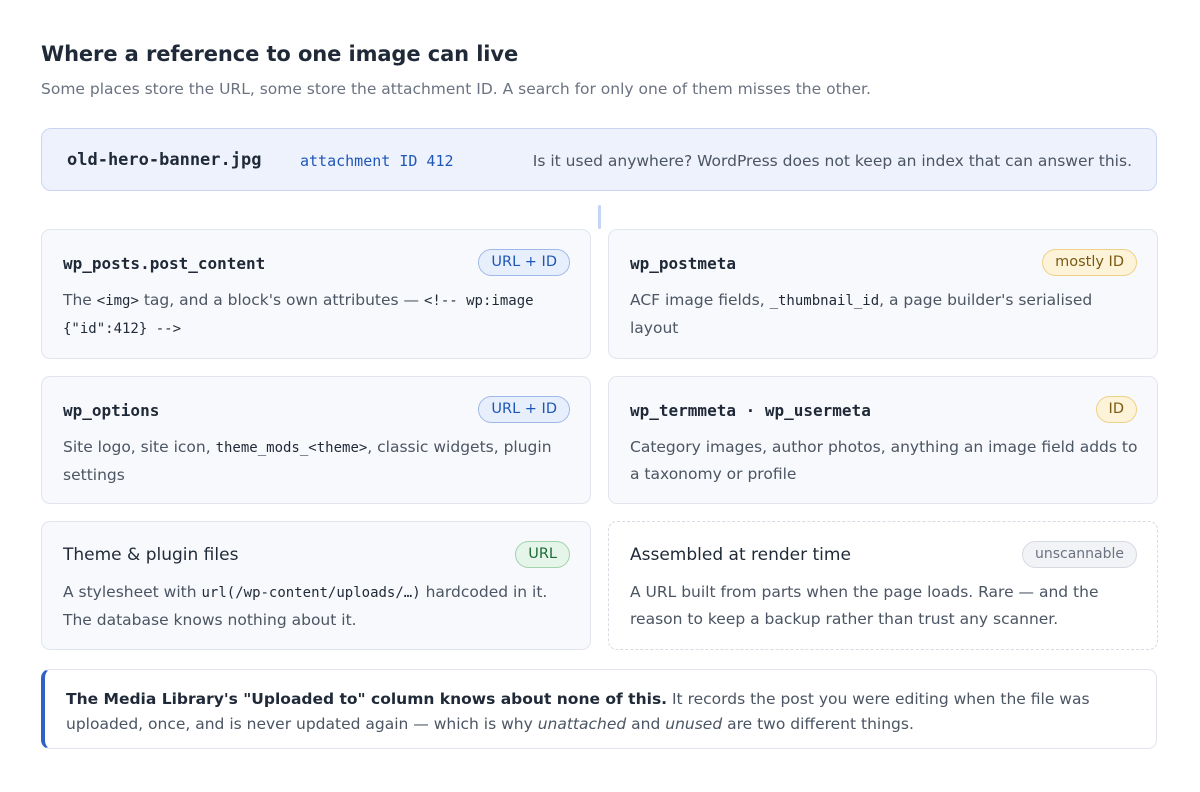  What do you see at coordinates (151, 555) in the screenshot?
I see `card-title: Theme & plugin files` at bounding box center [151, 555].